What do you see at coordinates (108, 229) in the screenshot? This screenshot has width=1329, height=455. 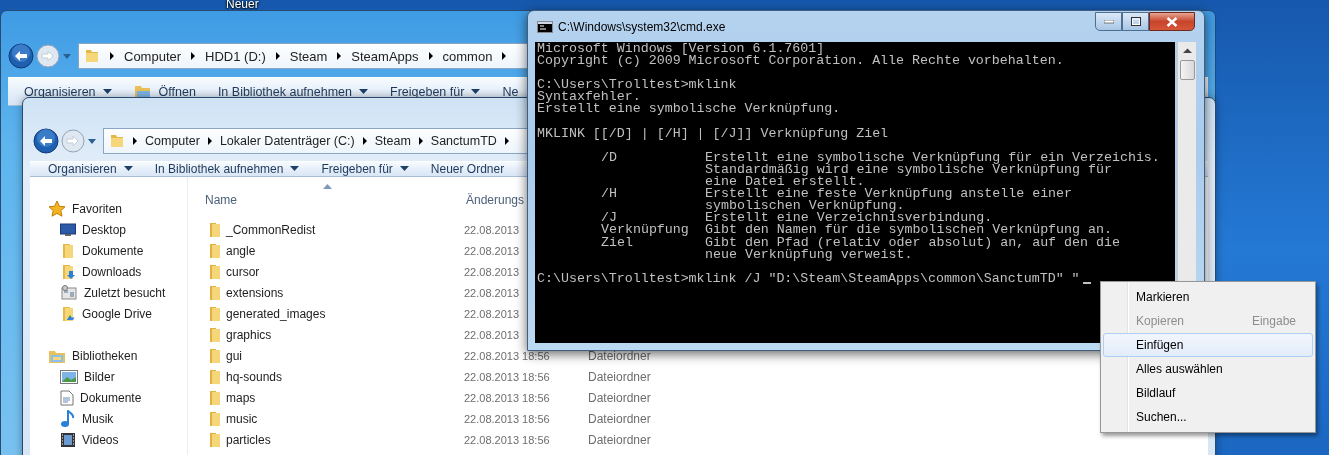 I see `navigation-item: Desktop` at bounding box center [108, 229].